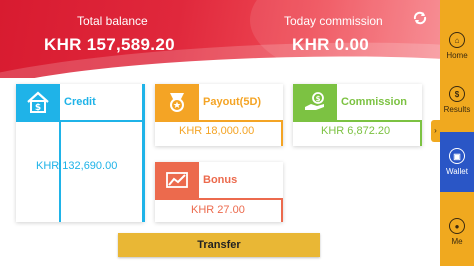 The width and height of the screenshot is (474, 266). Describe the element at coordinates (457, 55) in the screenshot. I see `sidebar-item-label: Home` at that location.